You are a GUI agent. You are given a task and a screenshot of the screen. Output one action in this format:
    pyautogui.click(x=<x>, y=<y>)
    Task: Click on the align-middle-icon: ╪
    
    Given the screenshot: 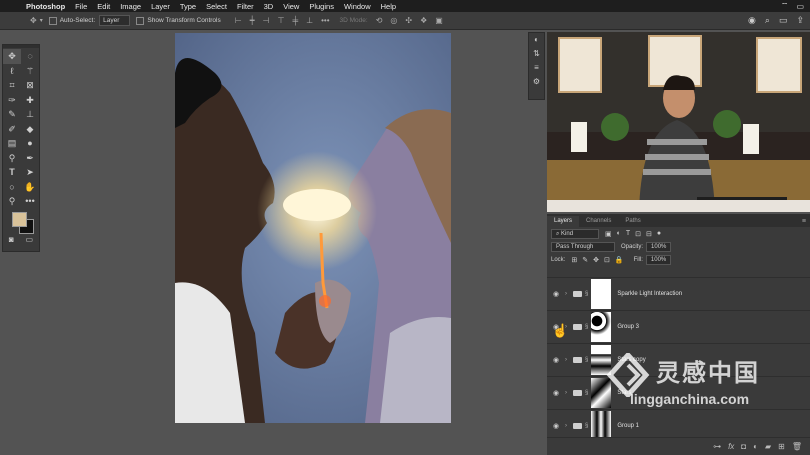 What is the action you would take?
    pyautogui.click(x=295, y=20)
    